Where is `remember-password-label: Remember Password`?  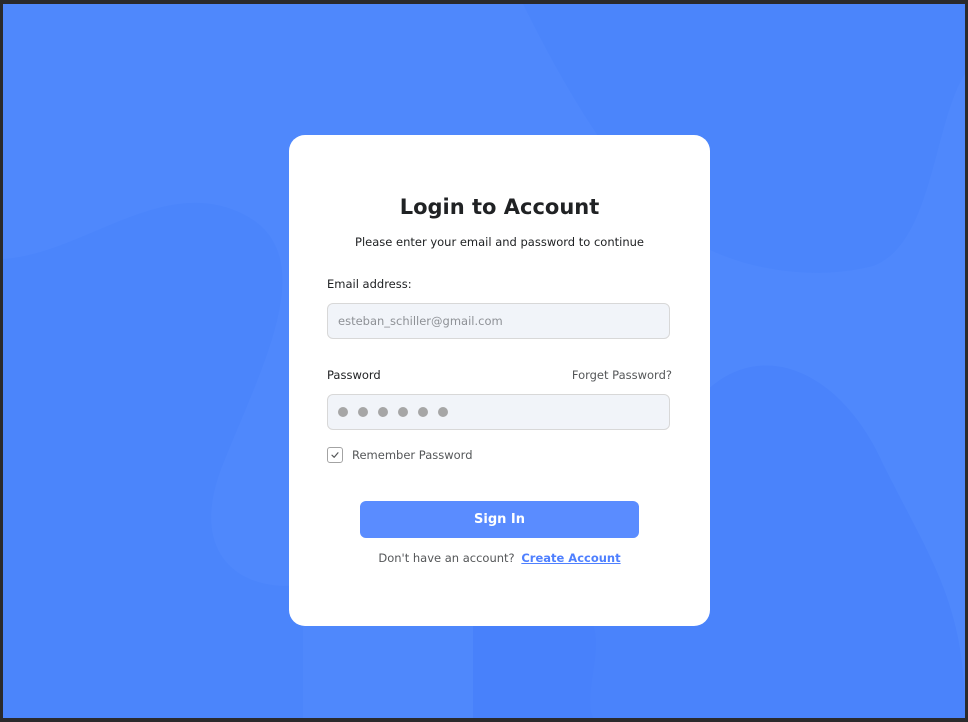 remember-password-label: Remember Password is located at coordinates (412, 455).